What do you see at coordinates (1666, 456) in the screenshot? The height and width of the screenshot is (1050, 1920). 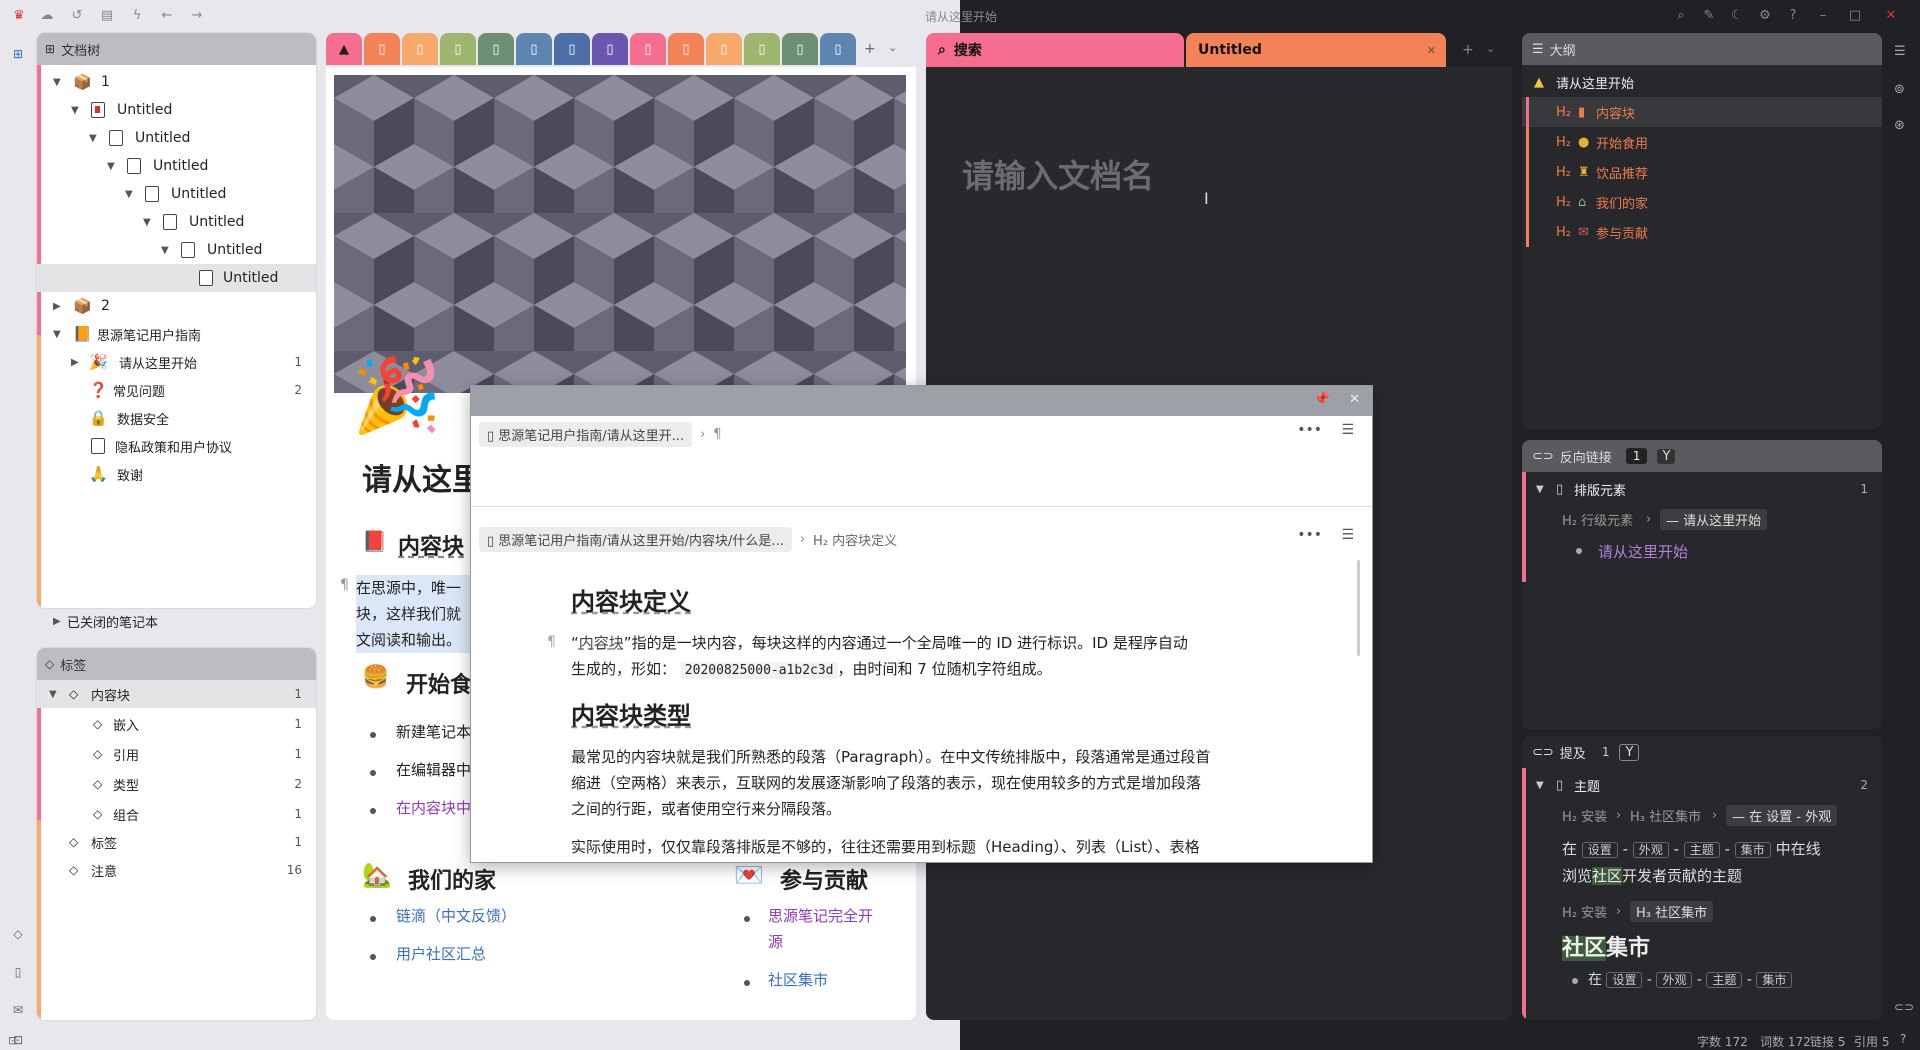 I see `filter-icon: Y` at bounding box center [1666, 456].